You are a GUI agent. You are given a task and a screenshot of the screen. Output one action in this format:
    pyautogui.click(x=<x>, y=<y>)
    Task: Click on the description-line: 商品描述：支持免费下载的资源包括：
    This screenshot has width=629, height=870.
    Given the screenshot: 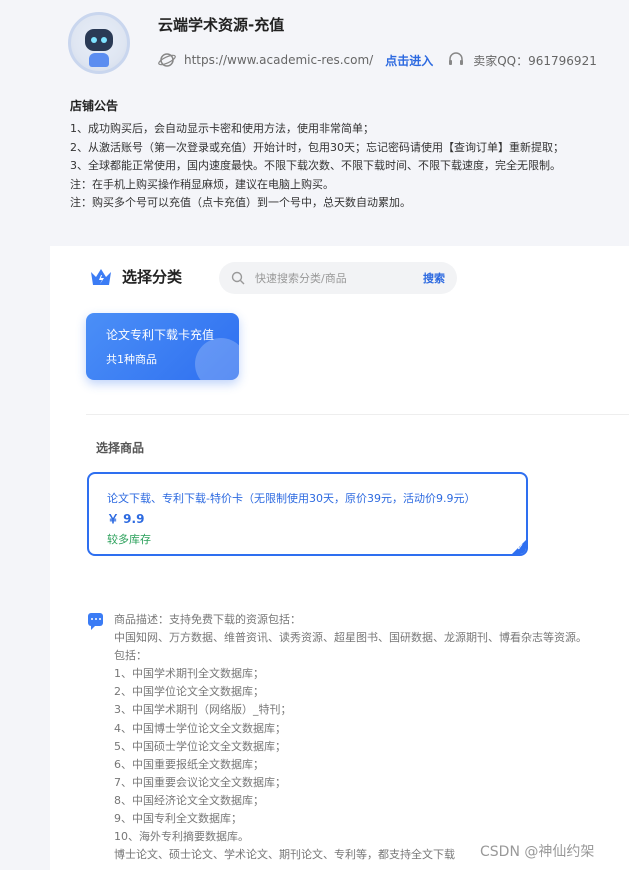 What is the action you would take?
    pyautogui.click(x=207, y=619)
    